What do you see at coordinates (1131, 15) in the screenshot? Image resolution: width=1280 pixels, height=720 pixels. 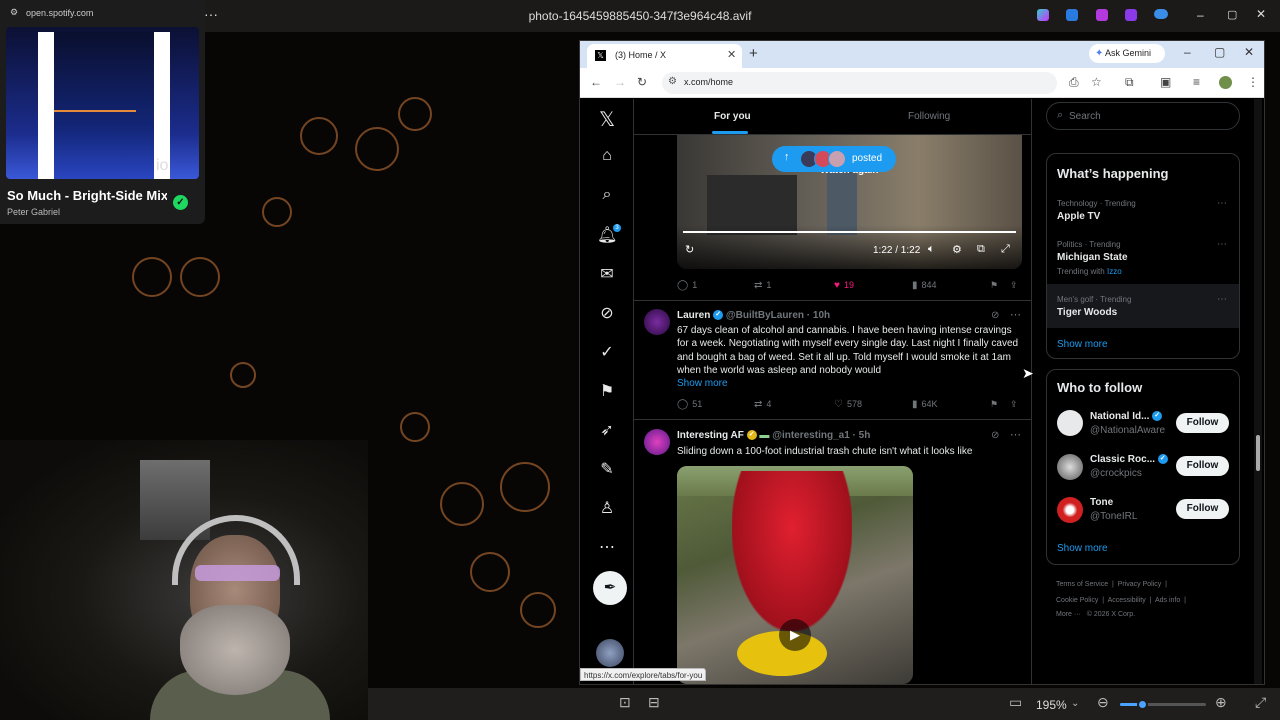 I see `app-icon-designer` at bounding box center [1131, 15].